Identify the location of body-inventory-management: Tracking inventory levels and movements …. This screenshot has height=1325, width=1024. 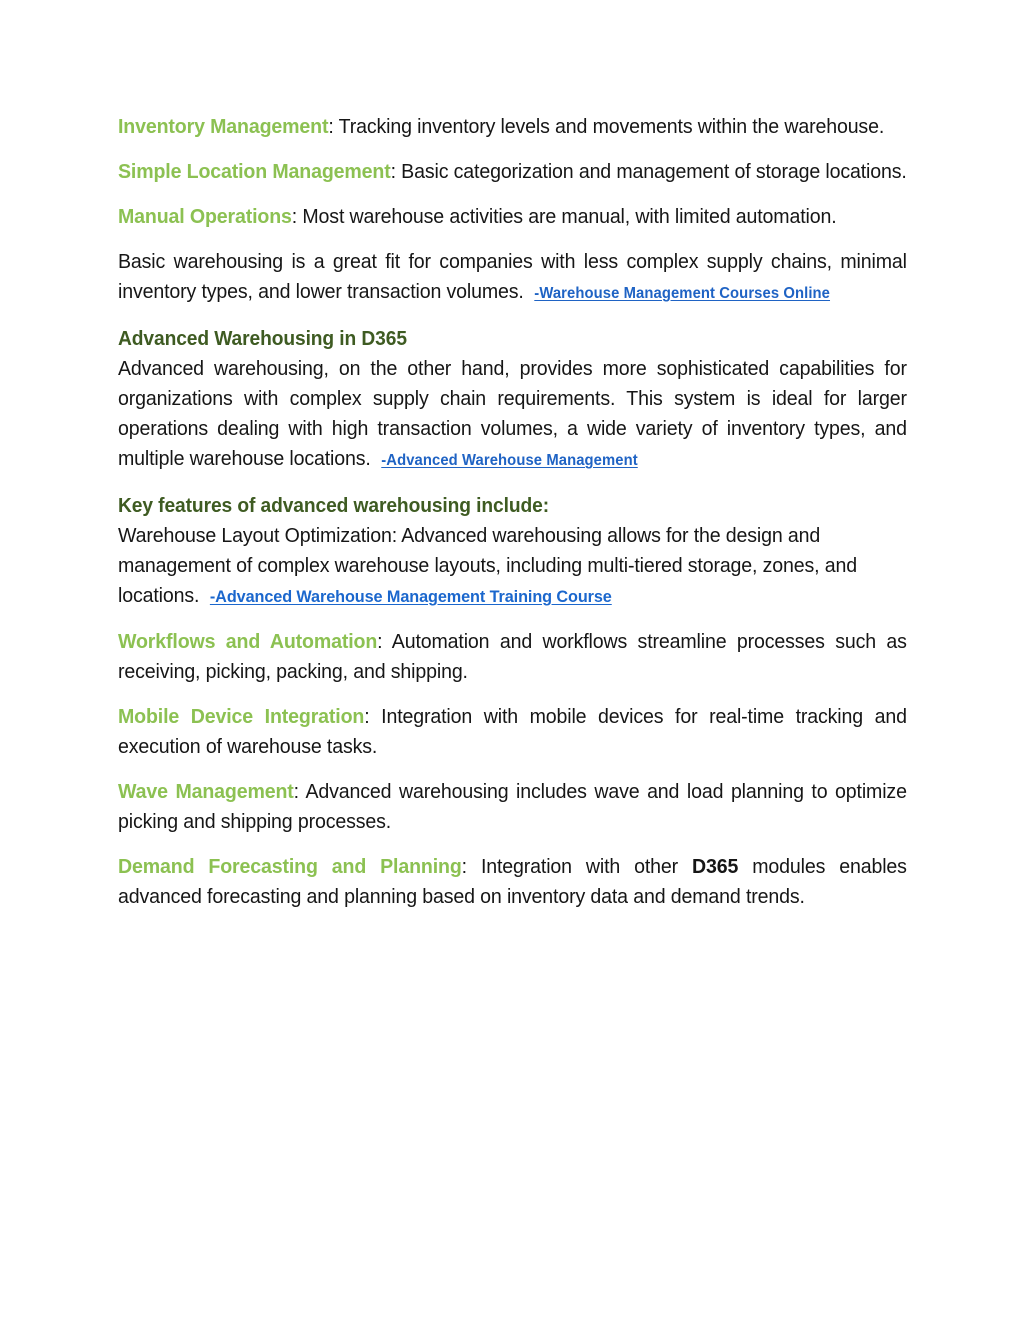
(611, 126).